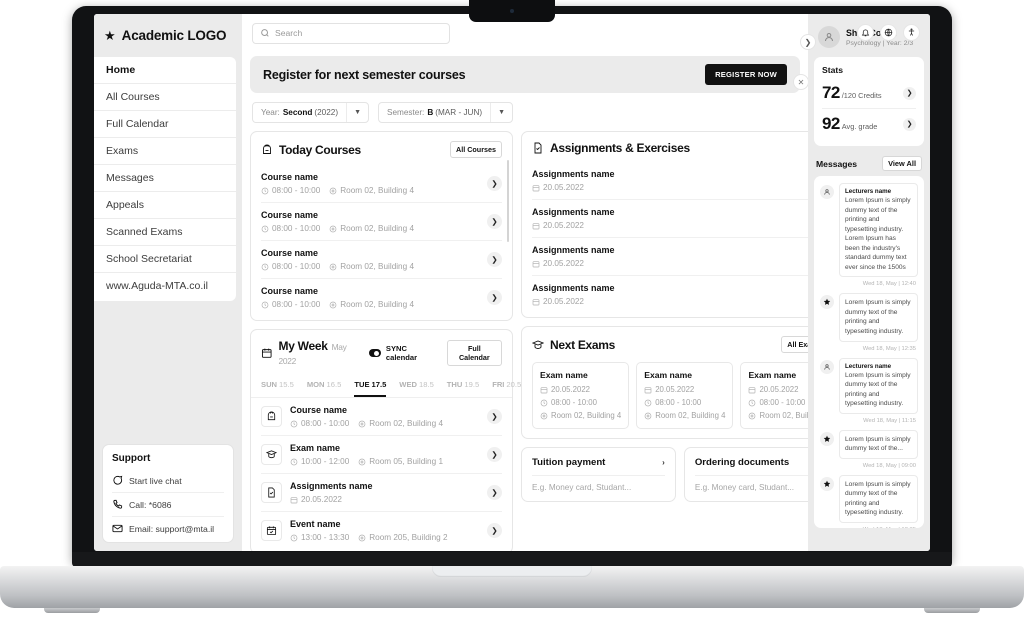 This screenshot has width=1024, height=624. I want to click on exam-time: 08:00 - 10:00, so click(684, 402).